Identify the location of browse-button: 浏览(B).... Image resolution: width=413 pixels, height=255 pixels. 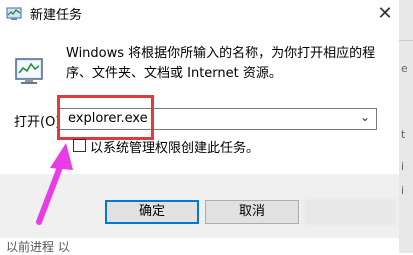
(350, 212).